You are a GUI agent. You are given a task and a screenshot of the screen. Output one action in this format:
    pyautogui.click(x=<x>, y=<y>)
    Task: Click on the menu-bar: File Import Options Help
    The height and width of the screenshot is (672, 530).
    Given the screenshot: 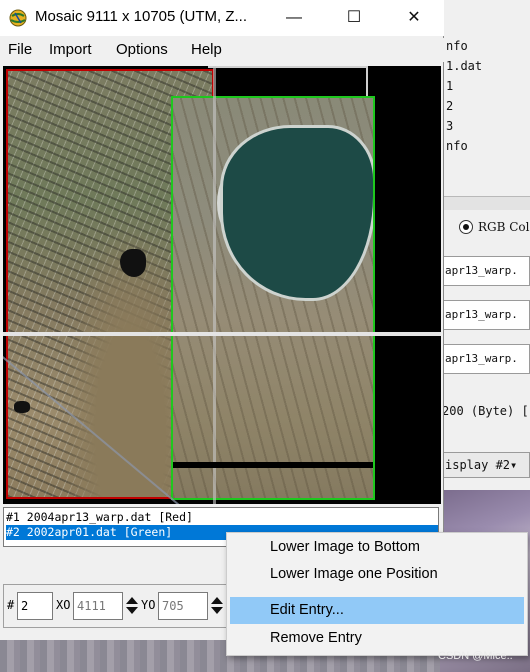 What is the action you would take?
    pyautogui.click(x=222, y=50)
    